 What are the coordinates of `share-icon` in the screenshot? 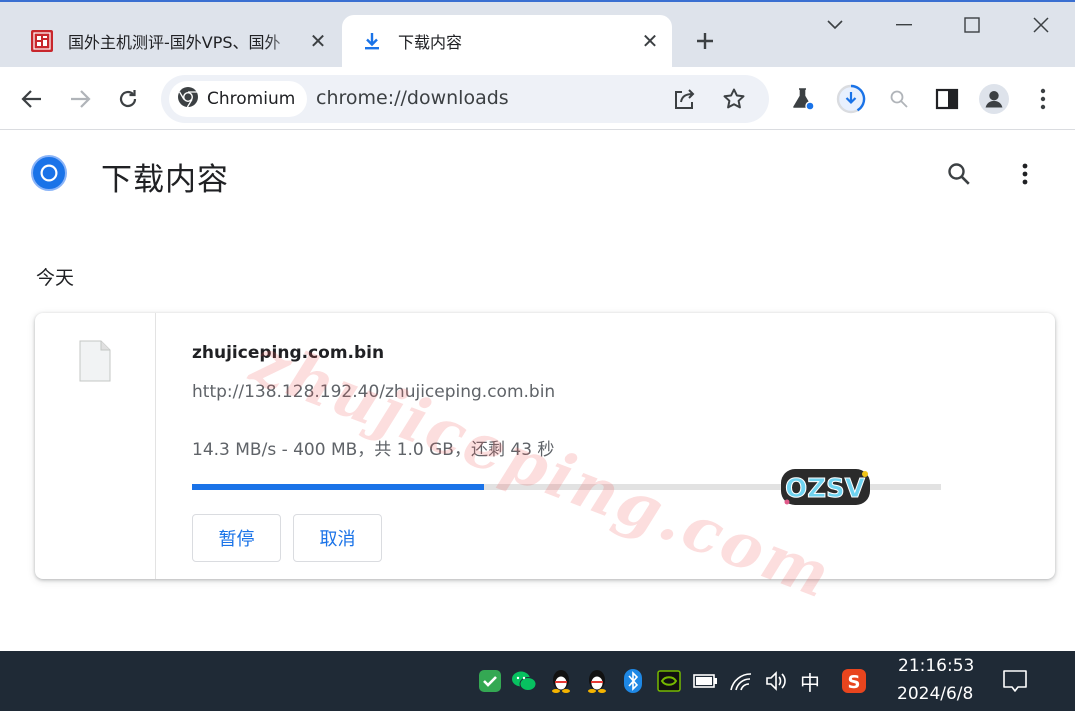 It's located at (685, 99).